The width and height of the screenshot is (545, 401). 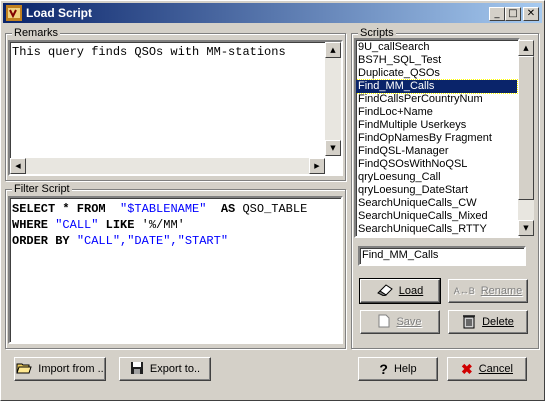 I want to click on script-list-item: SearchUniqueCalls_CW, so click(x=436, y=203).